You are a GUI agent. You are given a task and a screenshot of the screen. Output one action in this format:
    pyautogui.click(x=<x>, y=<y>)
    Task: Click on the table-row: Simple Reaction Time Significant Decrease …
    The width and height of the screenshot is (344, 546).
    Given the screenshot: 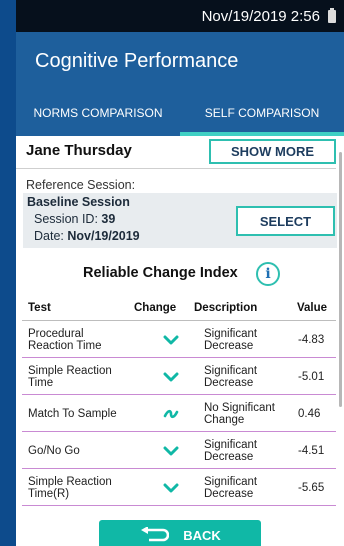 What is the action you would take?
    pyautogui.click(x=179, y=377)
    